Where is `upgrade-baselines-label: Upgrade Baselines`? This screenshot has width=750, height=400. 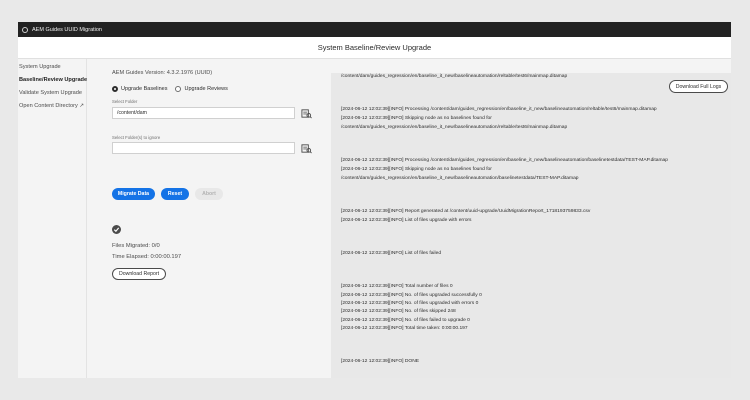 upgrade-baselines-label: Upgrade Baselines is located at coordinates (144, 89).